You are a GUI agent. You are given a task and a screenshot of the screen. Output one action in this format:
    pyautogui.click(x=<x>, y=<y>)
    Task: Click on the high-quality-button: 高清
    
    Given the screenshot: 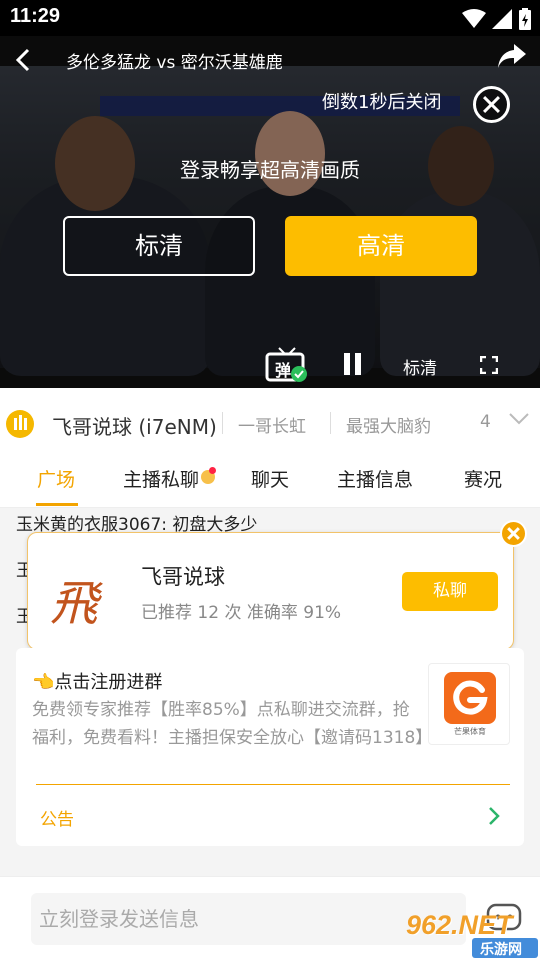 What is the action you would take?
    pyautogui.click(x=381, y=246)
    